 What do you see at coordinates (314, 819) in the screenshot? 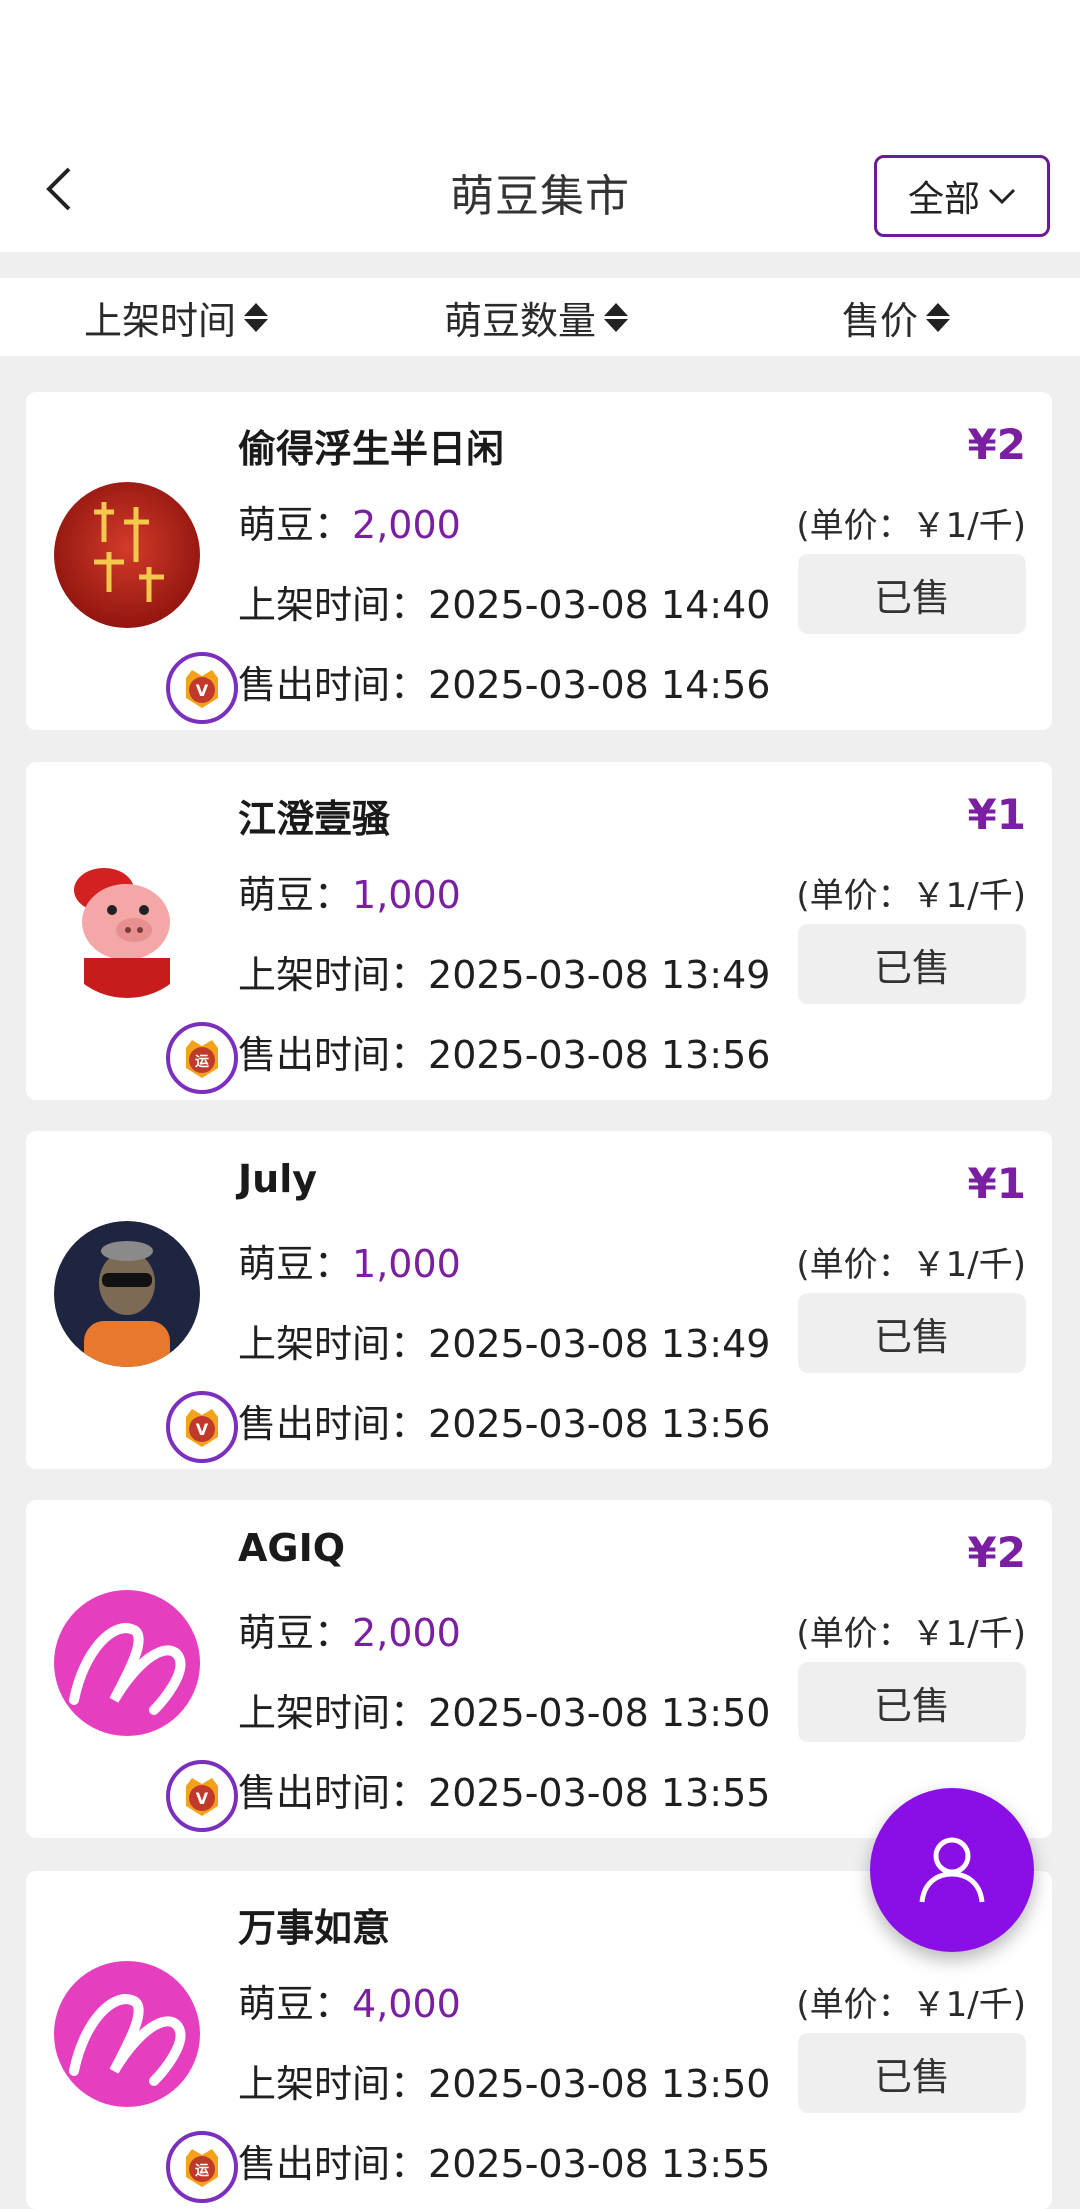
I see `seller-name: 江澄壹骚` at bounding box center [314, 819].